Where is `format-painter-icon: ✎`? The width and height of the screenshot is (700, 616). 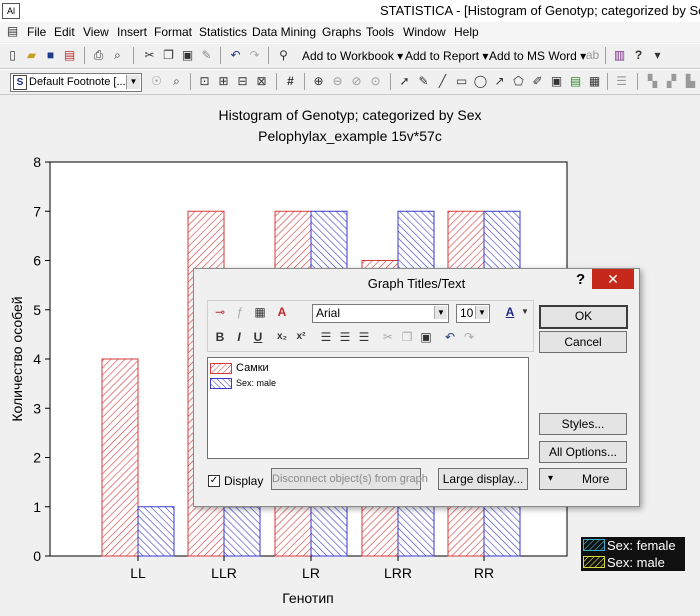
format-painter-icon: ✎ is located at coordinates (206, 55).